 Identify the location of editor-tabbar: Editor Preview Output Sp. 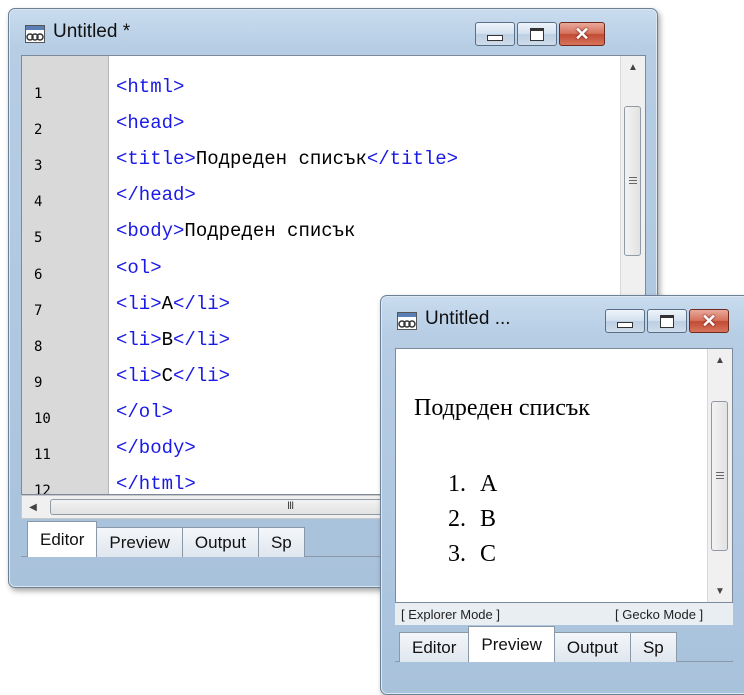
(166, 539).